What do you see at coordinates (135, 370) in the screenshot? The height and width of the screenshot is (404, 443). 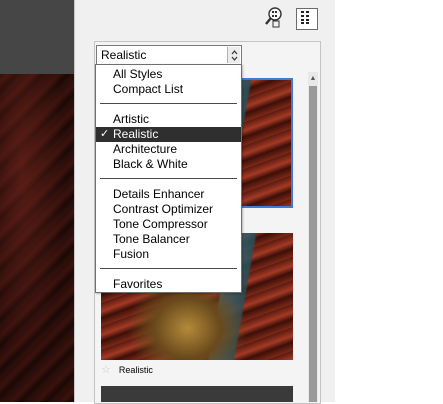 I see `thumbnail-label: Realistic` at bounding box center [135, 370].